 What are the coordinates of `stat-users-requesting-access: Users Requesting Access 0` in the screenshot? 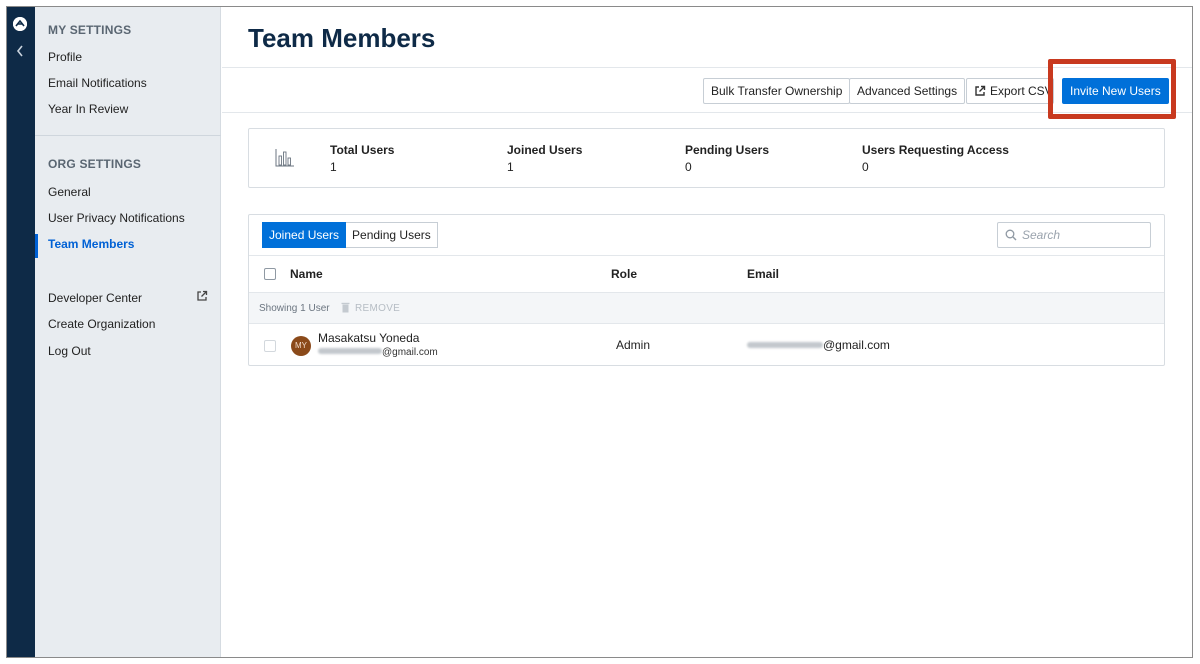 It's located at (935, 158).